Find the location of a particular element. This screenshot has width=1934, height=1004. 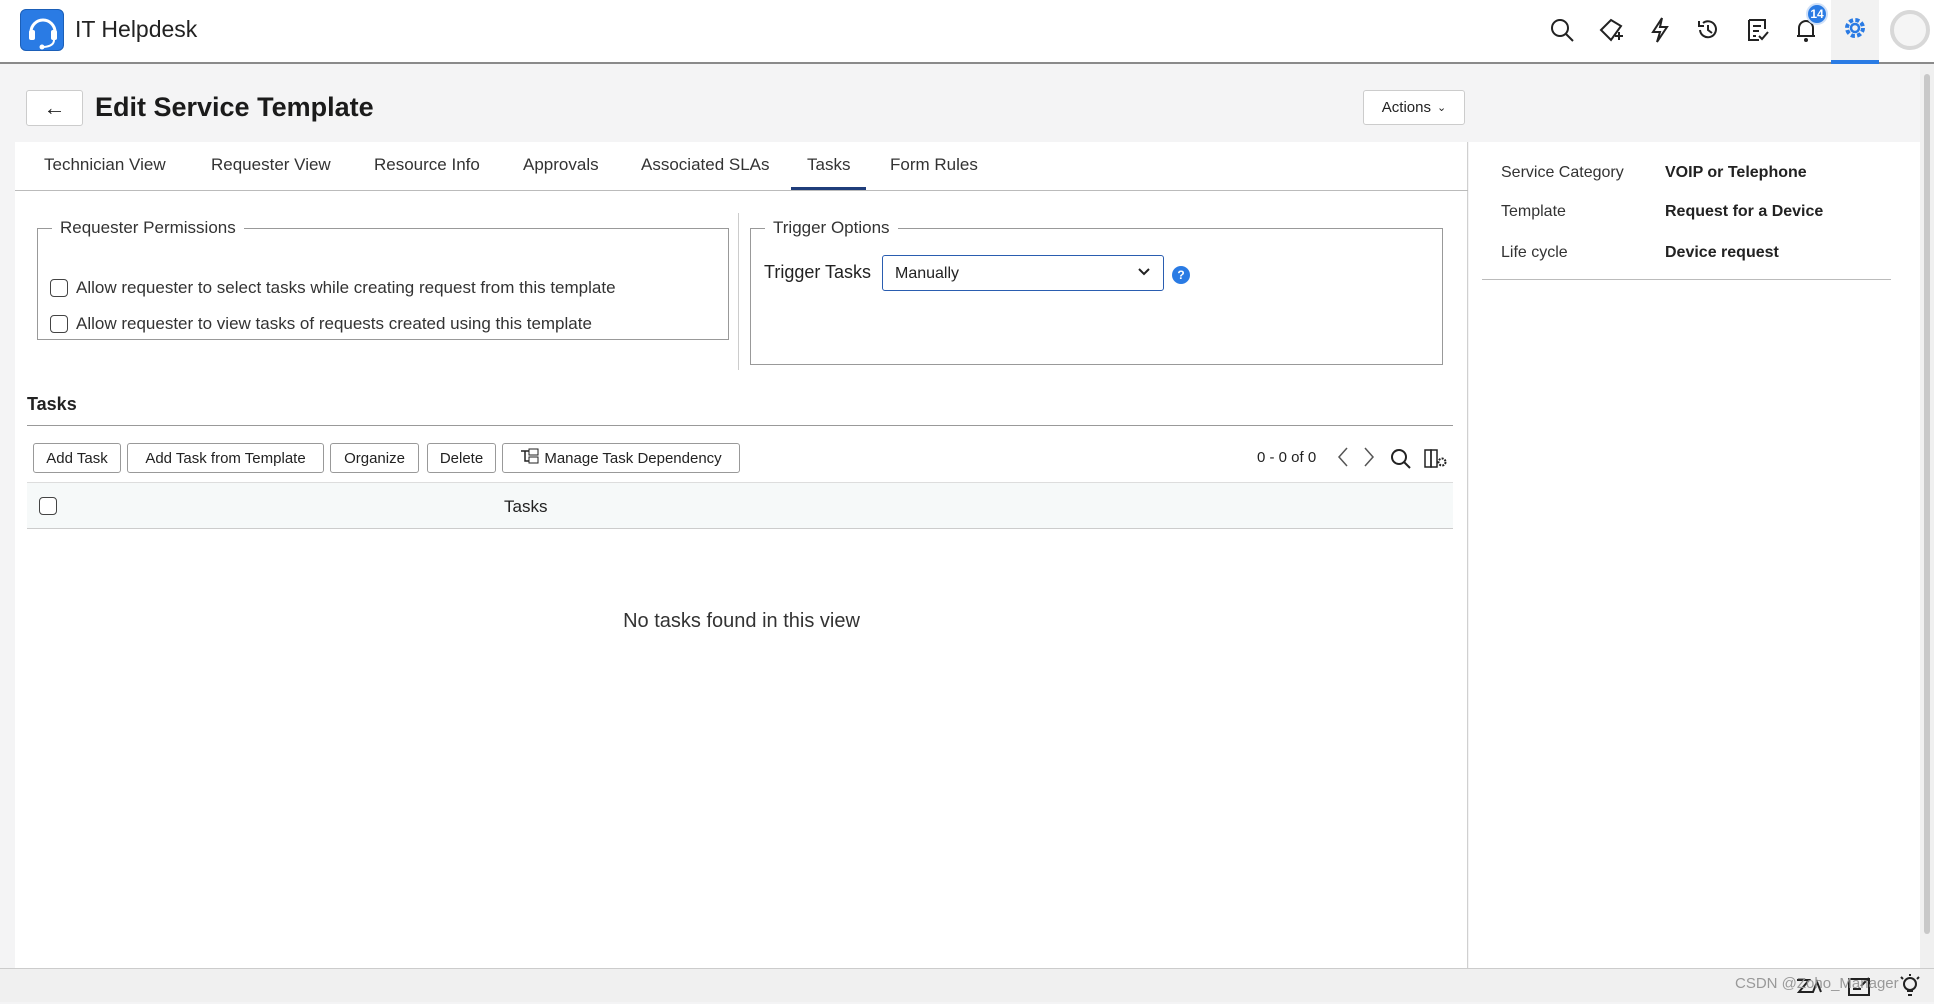

helpdesk-logo-icon is located at coordinates (42, 30).